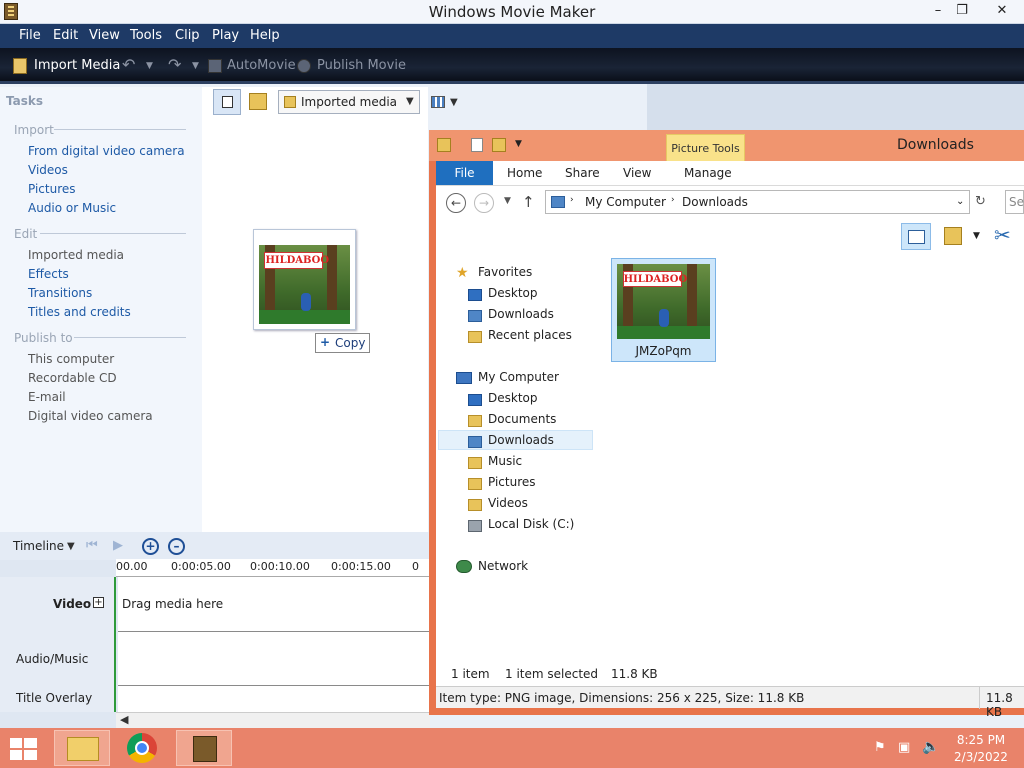 The image size is (1024, 768). I want to click on task-from-digital-video-camera: From digital video camera, so click(106, 151).